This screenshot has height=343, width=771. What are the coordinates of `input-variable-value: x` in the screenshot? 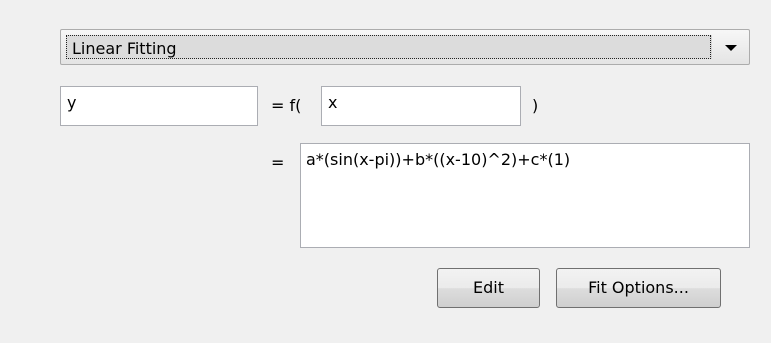 It's located at (333, 102).